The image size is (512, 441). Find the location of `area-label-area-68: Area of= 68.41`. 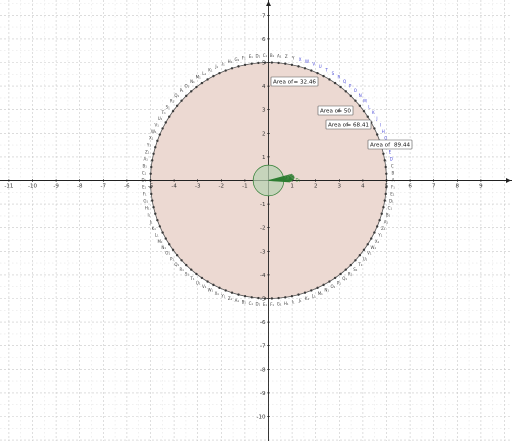

area-label-area-68: Area of= 68.41 is located at coordinates (348, 124).